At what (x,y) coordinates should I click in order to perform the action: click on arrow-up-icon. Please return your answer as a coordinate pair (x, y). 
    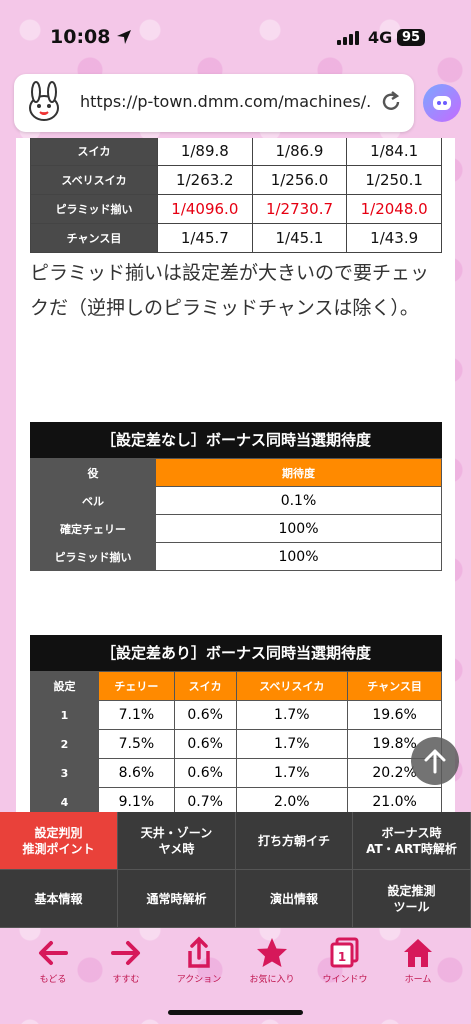
    Looking at the image, I should click on (435, 761).